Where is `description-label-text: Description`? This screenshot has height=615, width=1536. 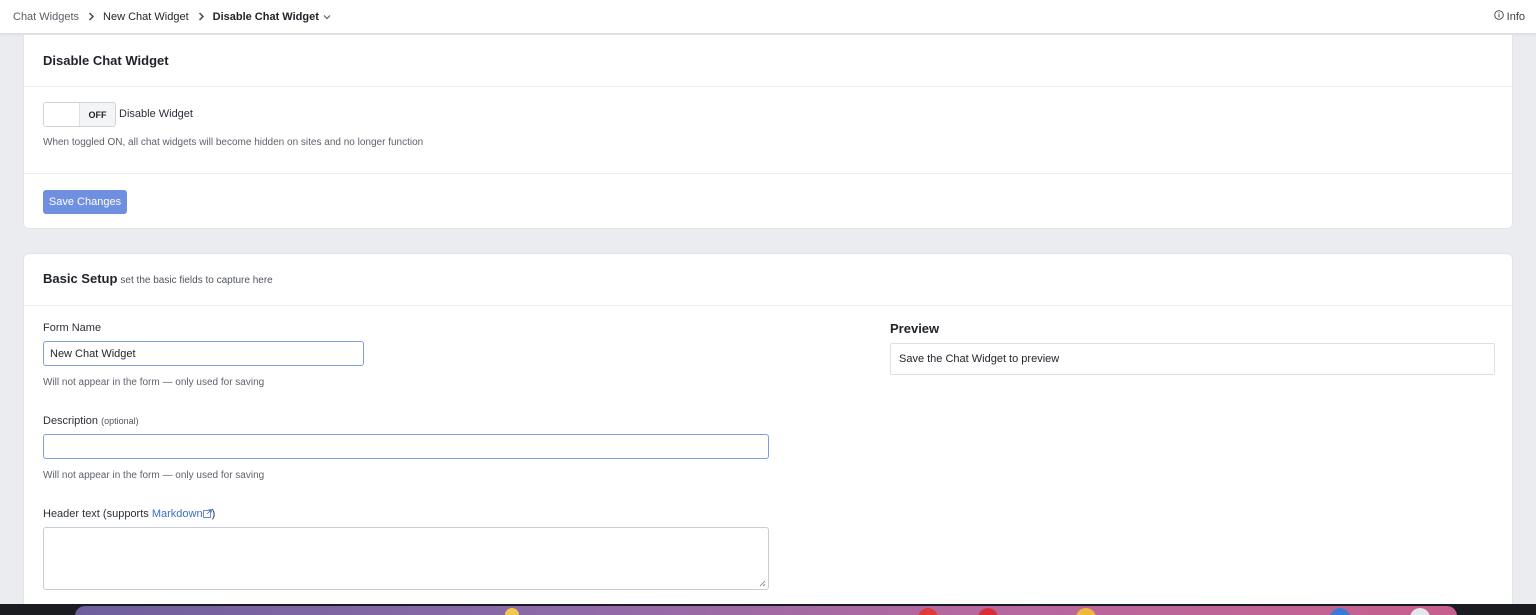
description-label-text: Description is located at coordinates (71, 421).